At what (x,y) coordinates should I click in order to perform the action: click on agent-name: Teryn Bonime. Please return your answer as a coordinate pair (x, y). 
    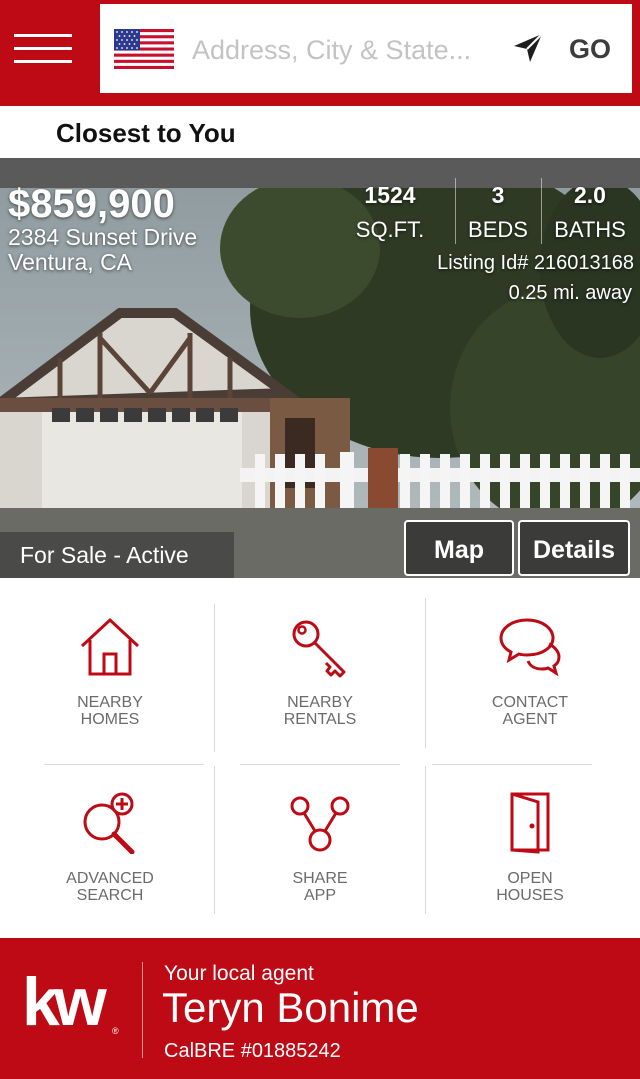
    Looking at the image, I should click on (290, 1007).